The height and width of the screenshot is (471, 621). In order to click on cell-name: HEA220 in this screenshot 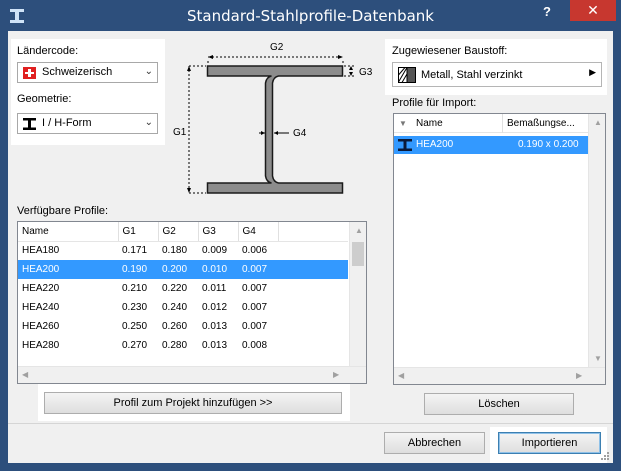, I will do `click(41, 288)`.